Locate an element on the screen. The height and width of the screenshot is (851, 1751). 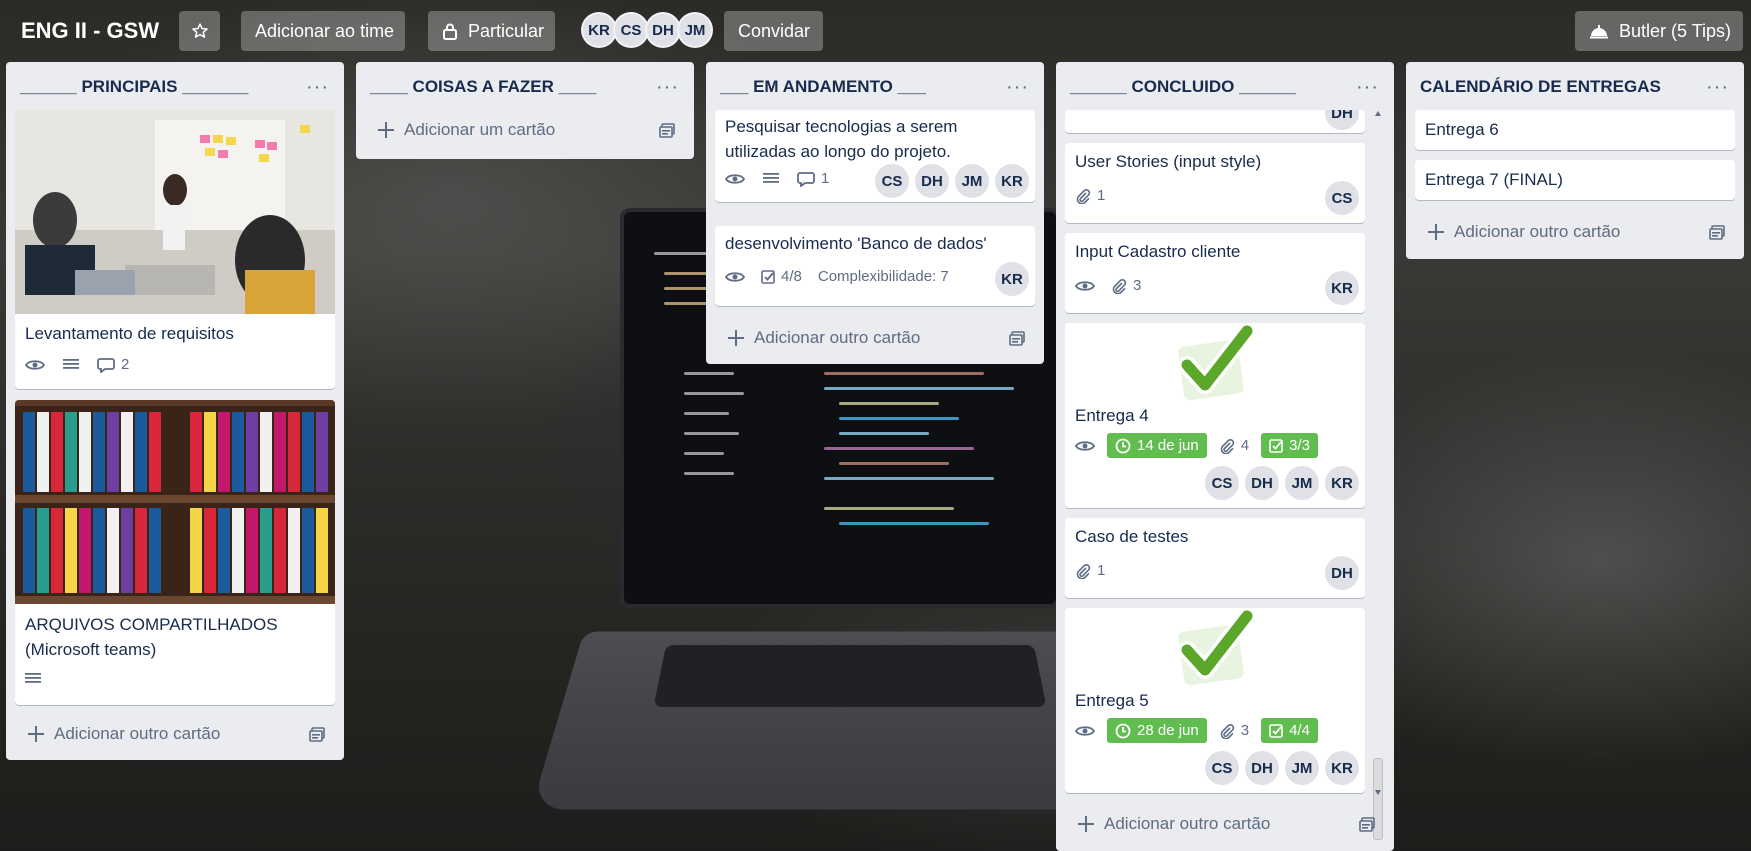
add-to-team-button: Adicionar ao time is located at coordinates (323, 31).